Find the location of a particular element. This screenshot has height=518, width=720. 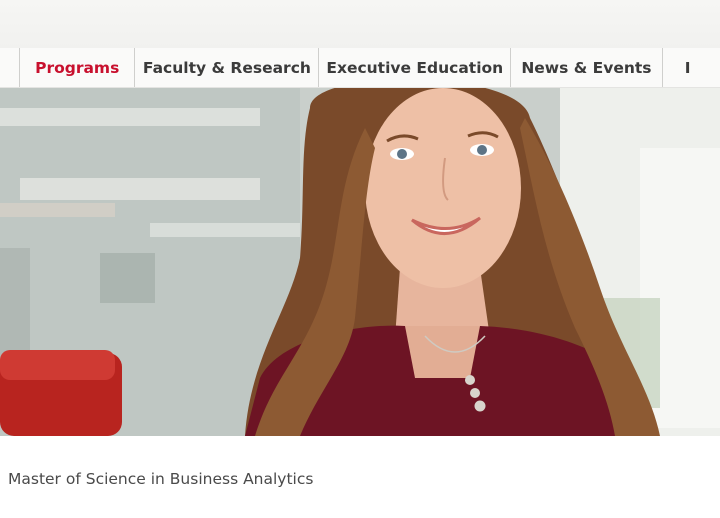

nav-item-news-events: News & Events is located at coordinates (586, 67).